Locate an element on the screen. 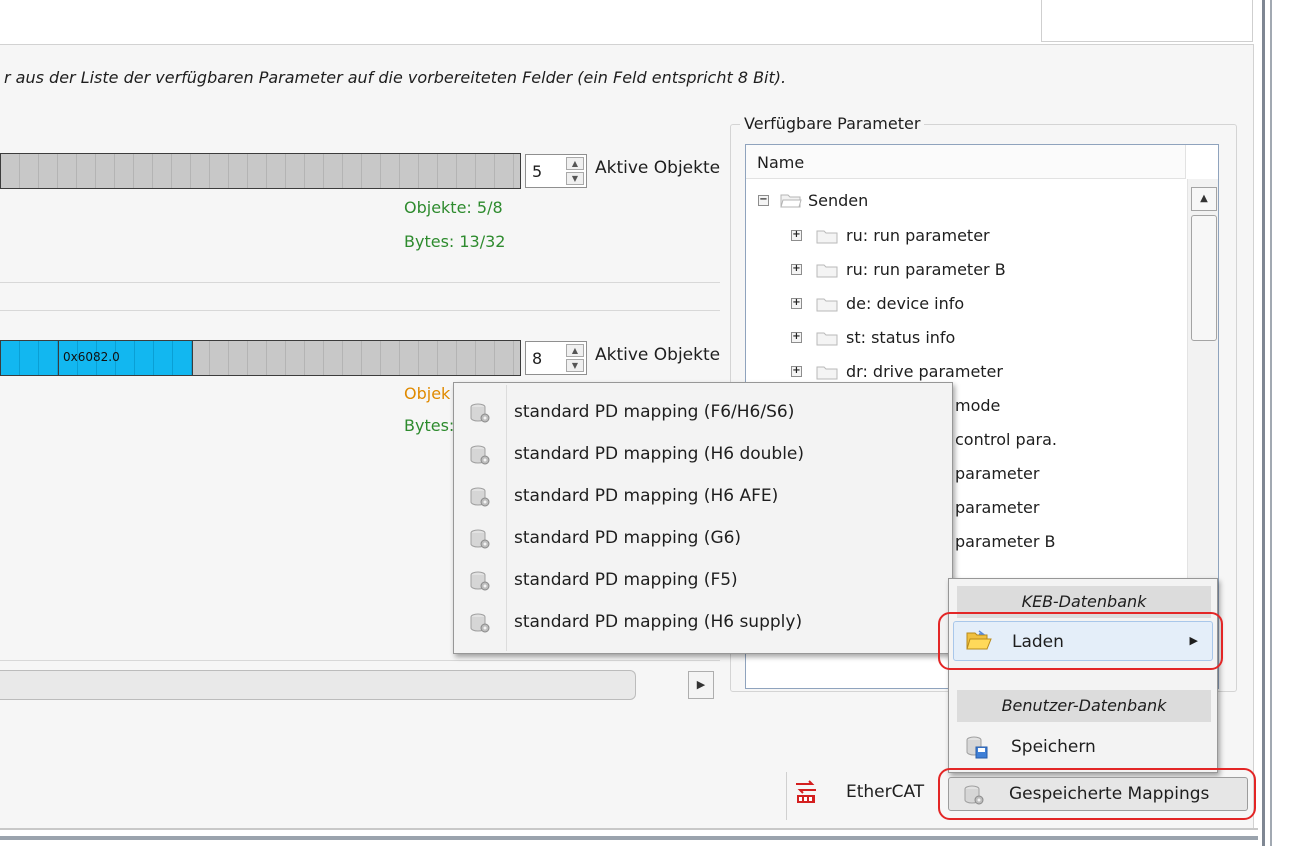  tree-node-label: st: status info is located at coordinates (901, 337).